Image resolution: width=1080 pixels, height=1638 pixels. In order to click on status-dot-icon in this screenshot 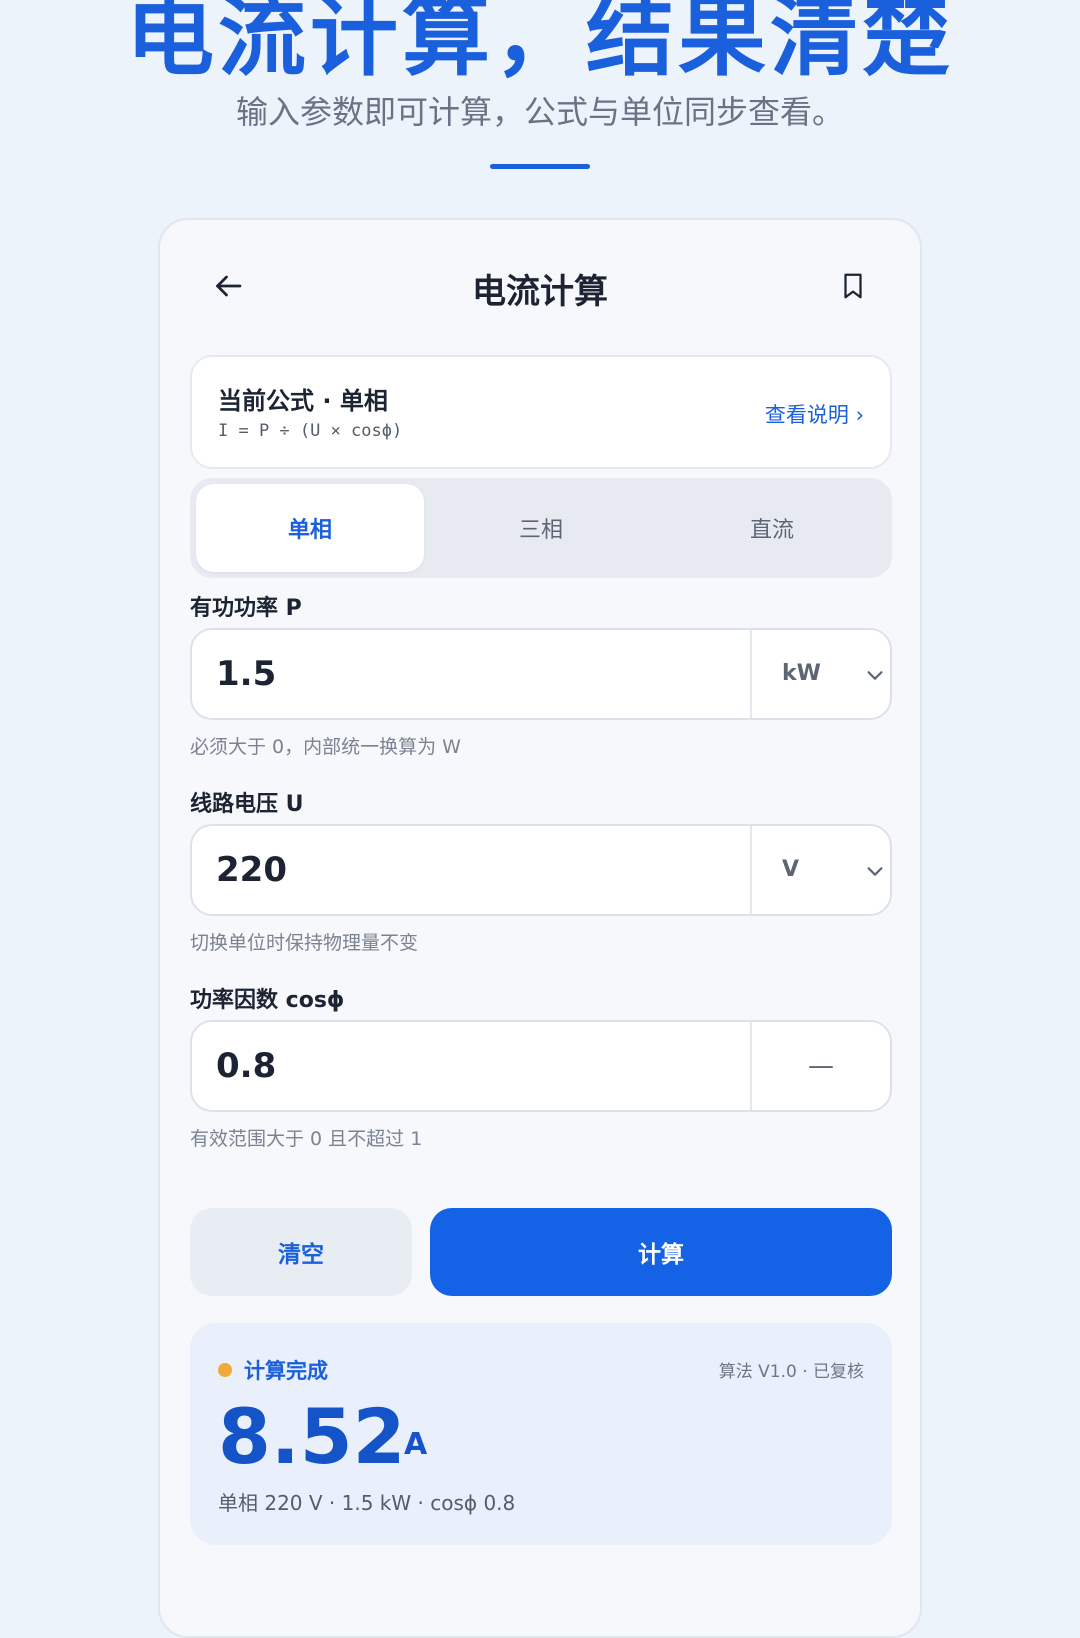, I will do `click(225, 1370)`.